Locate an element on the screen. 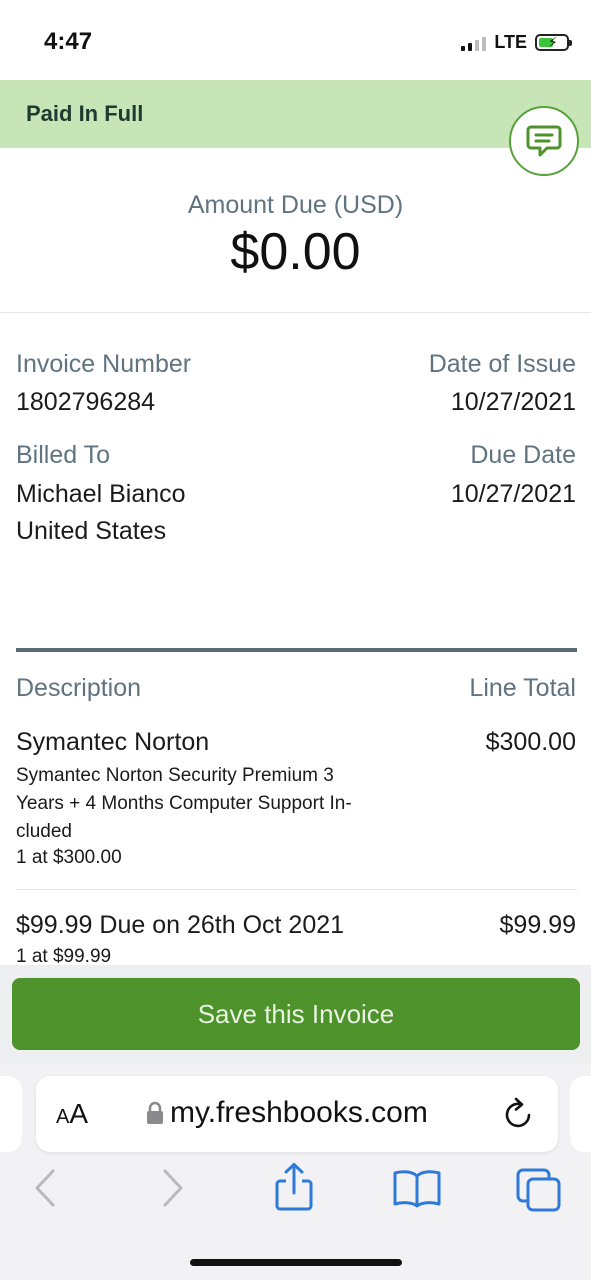 This screenshot has width=591, height=1280. row-divider is located at coordinates (296, 889).